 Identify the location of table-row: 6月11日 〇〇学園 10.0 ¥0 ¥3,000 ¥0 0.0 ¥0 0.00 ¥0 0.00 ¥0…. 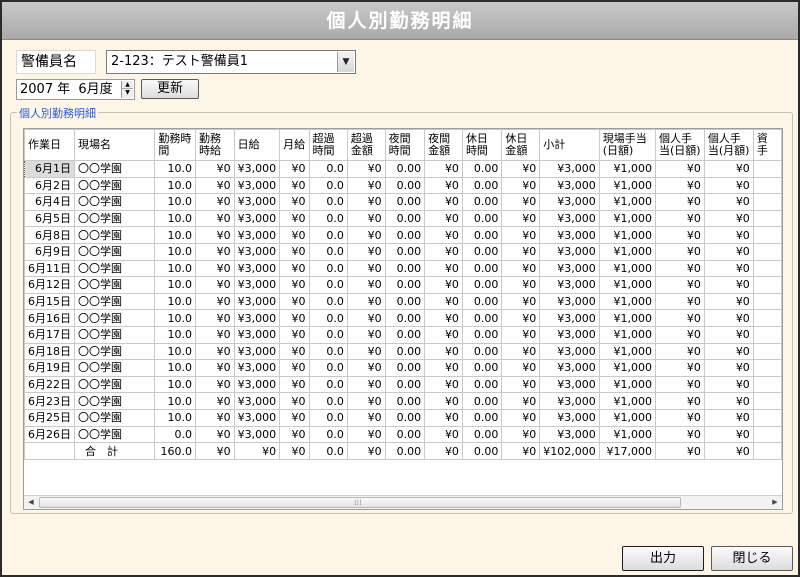
(403, 268).